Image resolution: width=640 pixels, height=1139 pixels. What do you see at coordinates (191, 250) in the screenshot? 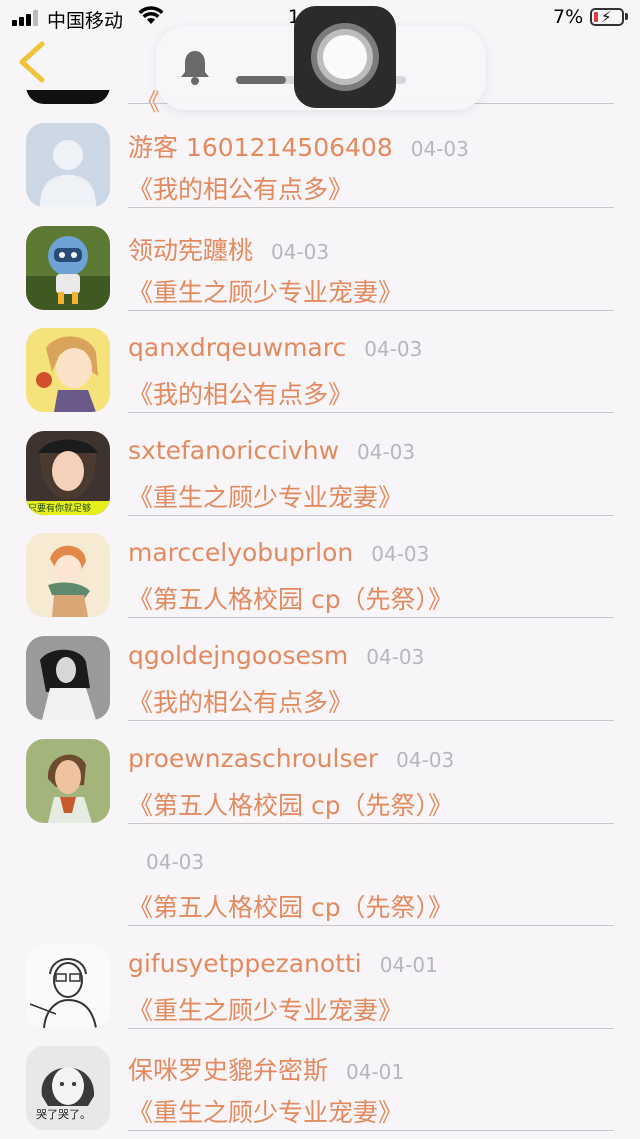
I see `username: 领动宪躔桃` at bounding box center [191, 250].